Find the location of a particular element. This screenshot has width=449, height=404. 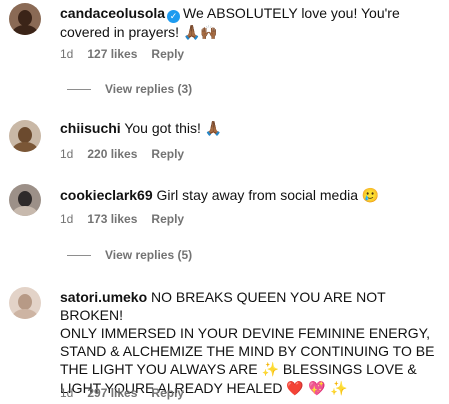

pray-hands-emoji-icon: 🙏🏾🙌🏾 is located at coordinates (200, 33).